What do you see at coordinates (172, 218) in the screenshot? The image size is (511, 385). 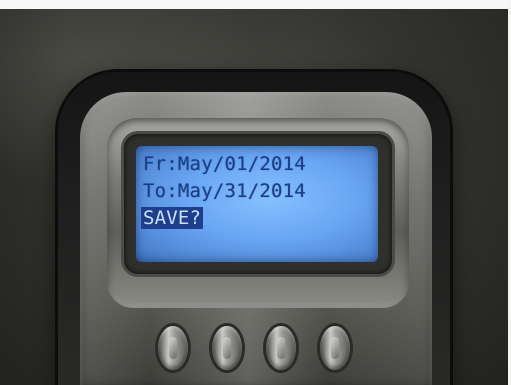 I see `lcd-save-prompt: SAVE?` at bounding box center [172, 218].